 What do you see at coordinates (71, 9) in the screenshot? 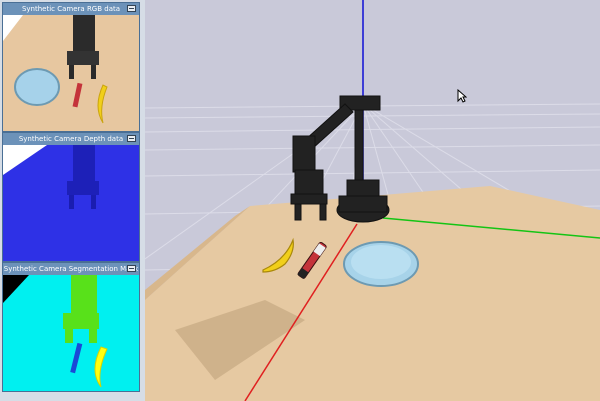
I see `rgb-panel-title: Synthetic Camera RGB data` at bounding box center [71, 9].